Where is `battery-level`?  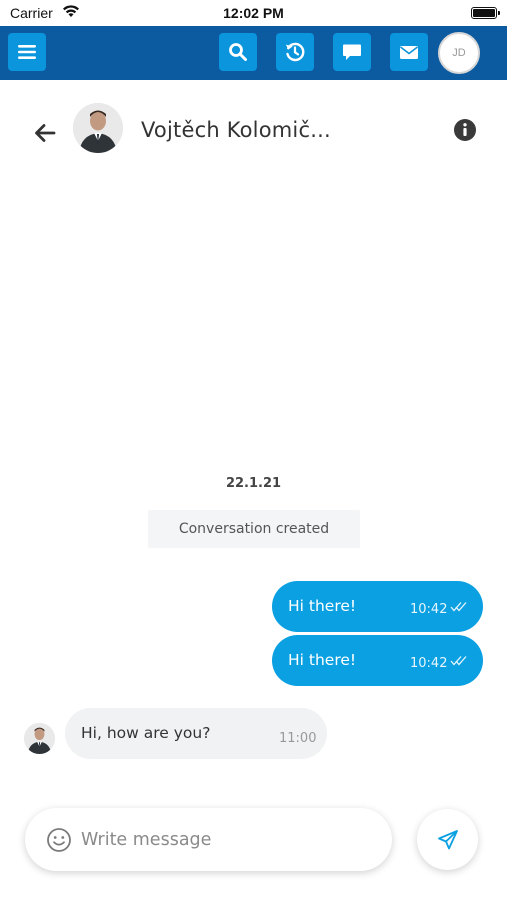
battery-level is located at coordinates (484, 13).